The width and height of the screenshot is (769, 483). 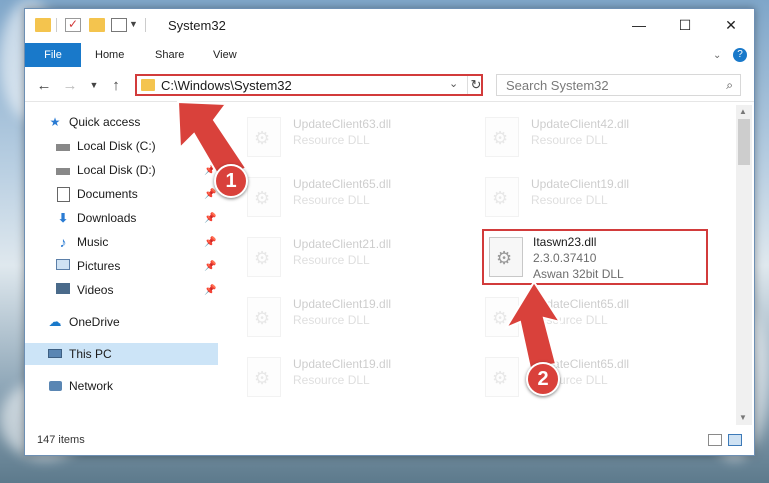 What do you see at coordinates (231, 181) in the screenshot?
I see `callout-badge-1: 1` at bounding box center [231, 181].